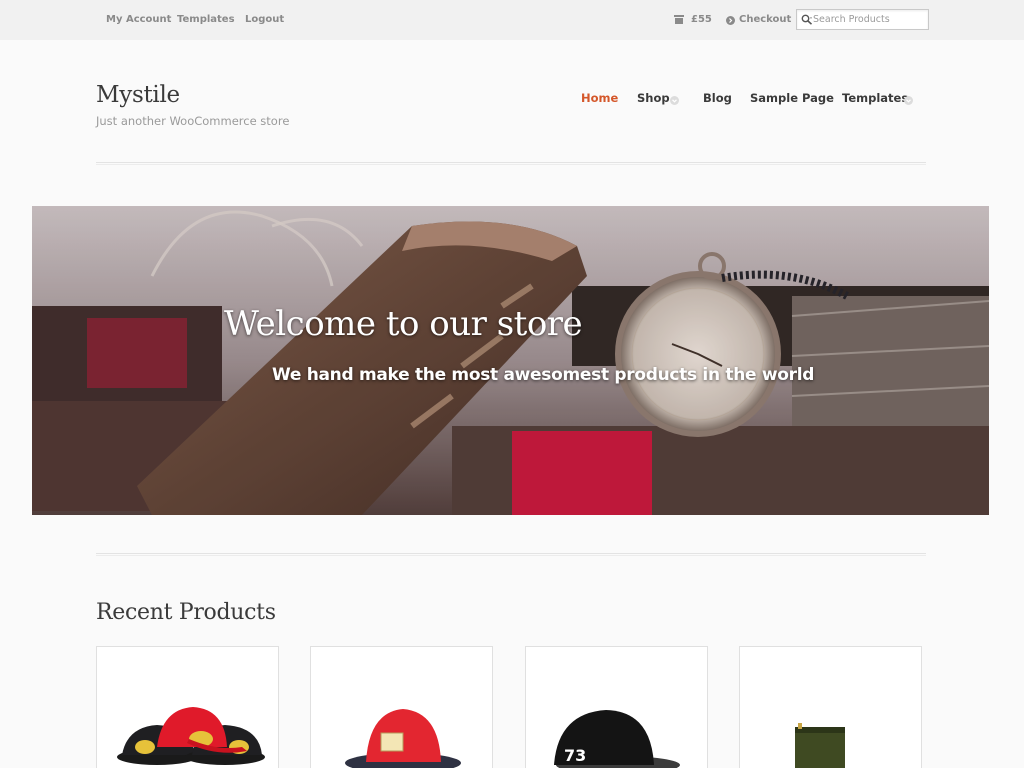  I want to click on logout-link: Logout, so click(264, 19).